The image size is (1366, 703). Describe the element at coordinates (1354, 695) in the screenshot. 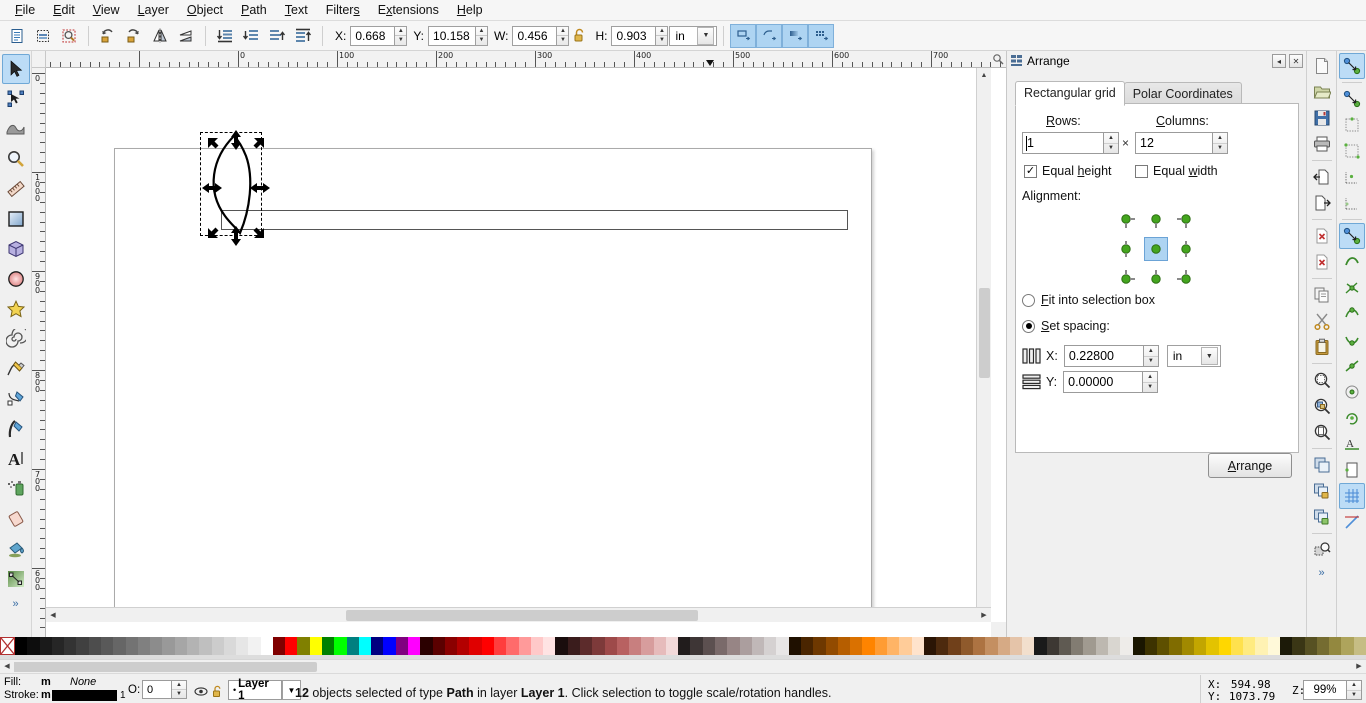

I see `zoom-spin-down: ▼` at that location.